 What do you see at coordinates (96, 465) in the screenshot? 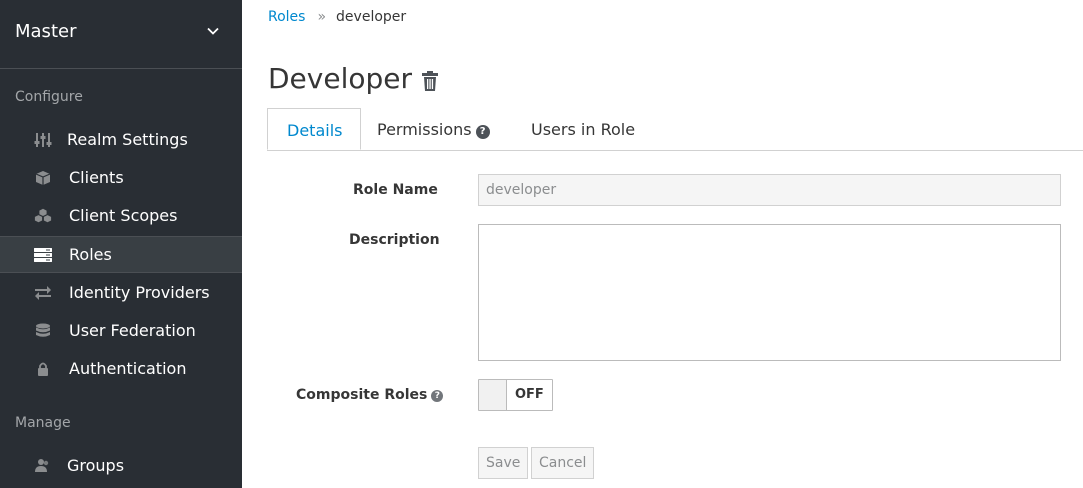
I see `sidebar-item-label: Groups` at bounding box center [96, 465].